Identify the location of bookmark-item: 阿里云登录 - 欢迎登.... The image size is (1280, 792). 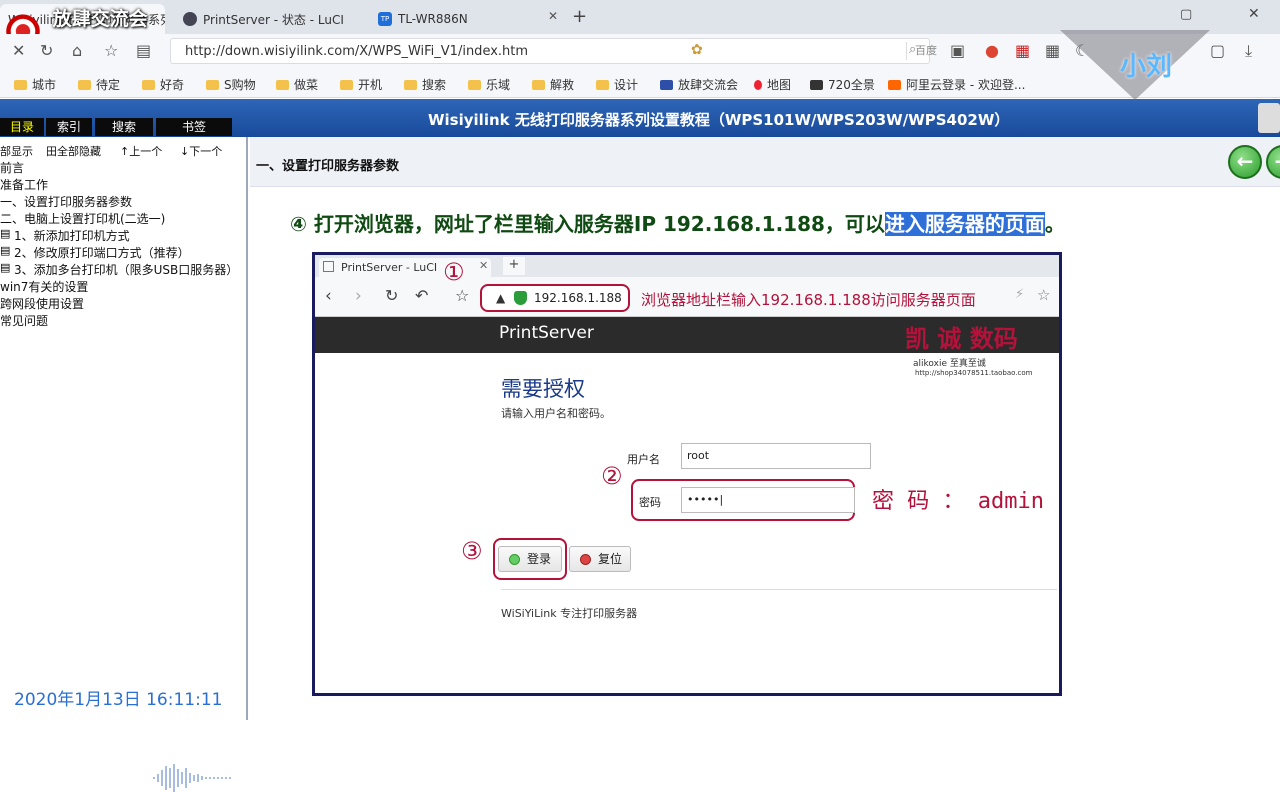
(956, 84).